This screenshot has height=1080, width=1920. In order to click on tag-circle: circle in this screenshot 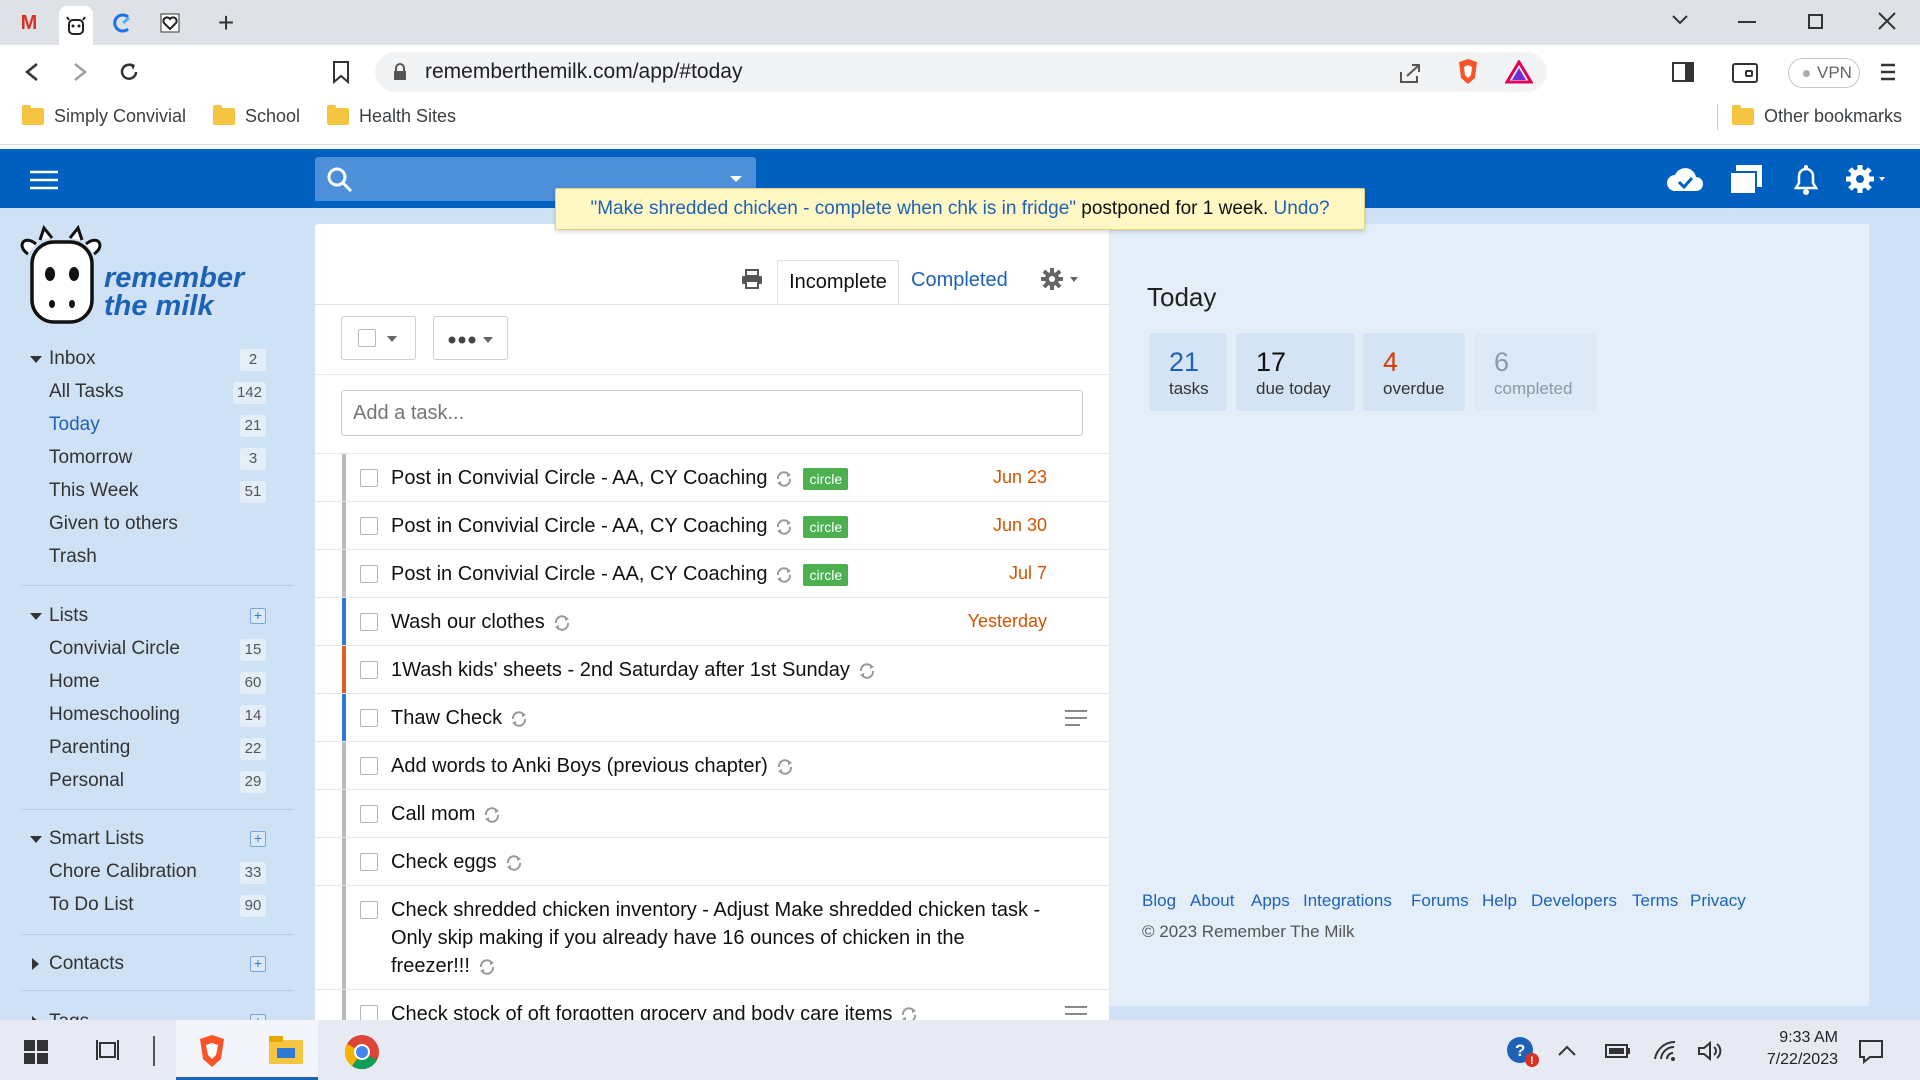, I will do `click(826, 574)`.